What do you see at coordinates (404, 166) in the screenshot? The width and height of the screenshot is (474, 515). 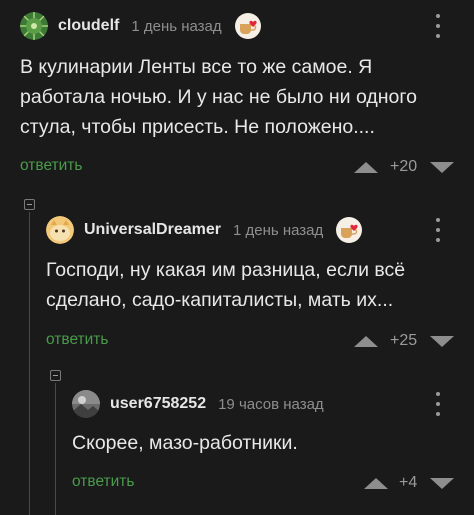 I see `rating-count: +20` at bounding box center [404, 166].